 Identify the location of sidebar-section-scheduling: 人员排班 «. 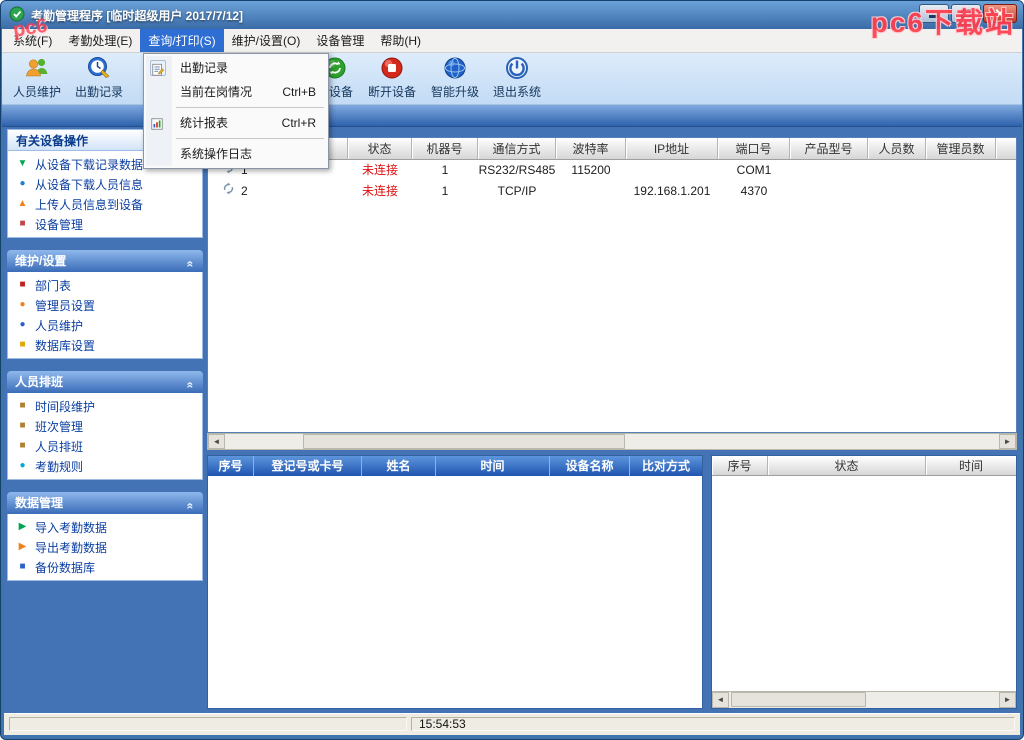
(105, 382).